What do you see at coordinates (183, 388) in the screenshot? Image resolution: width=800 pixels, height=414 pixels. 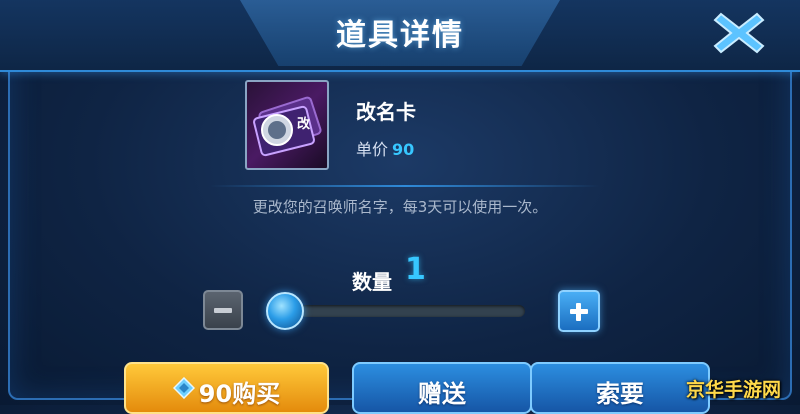 I see `coupon-icon` at bounding box center [183, 388].